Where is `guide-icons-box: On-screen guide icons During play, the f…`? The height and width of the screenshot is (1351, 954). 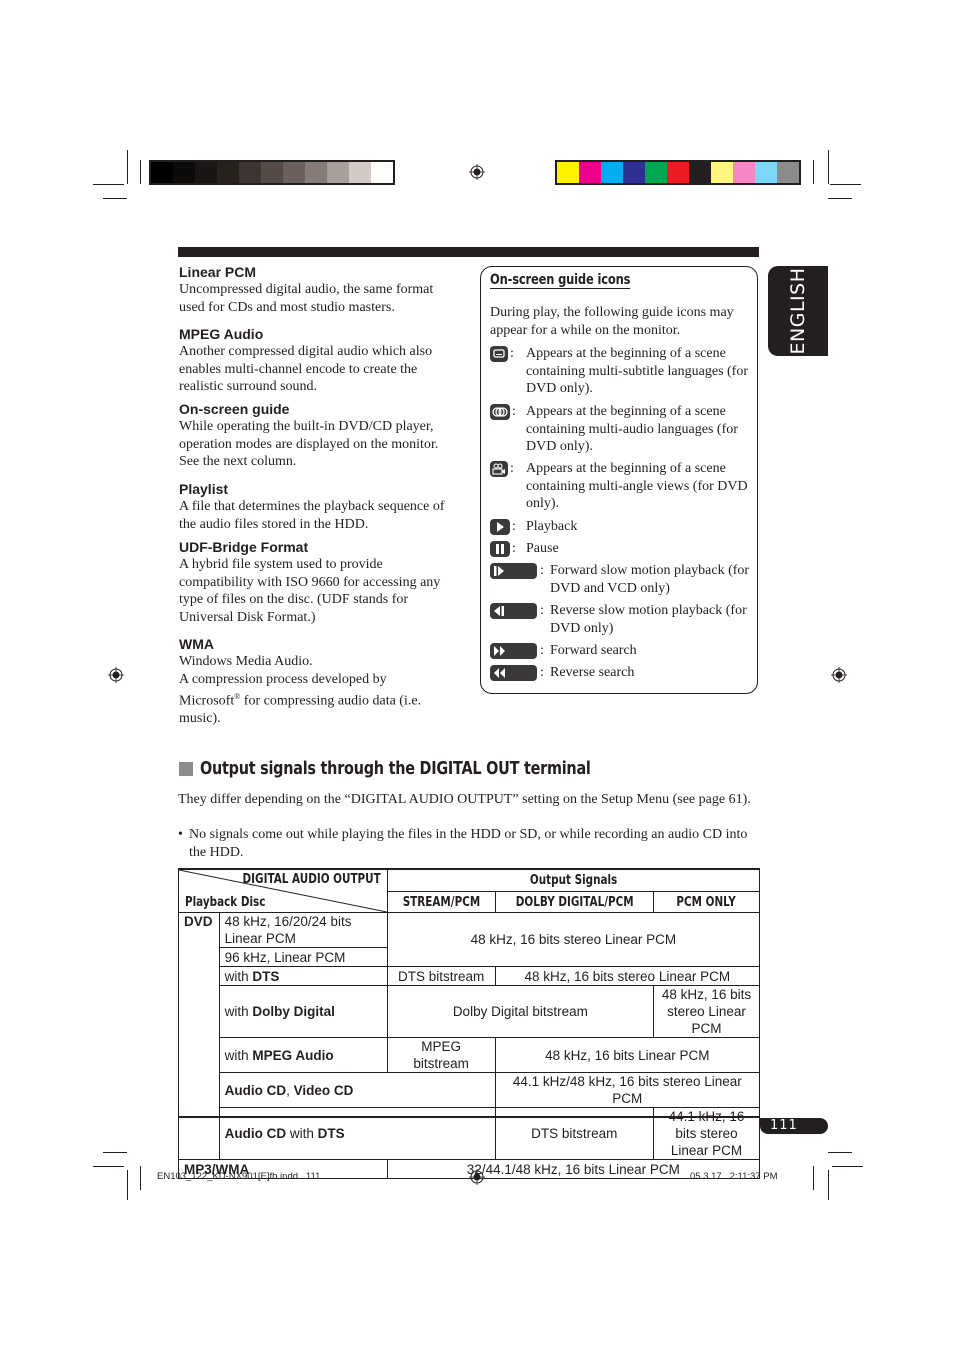
guide-icons-box: On-screen guide icons During play, the f… is located at coordinates (619, 480).